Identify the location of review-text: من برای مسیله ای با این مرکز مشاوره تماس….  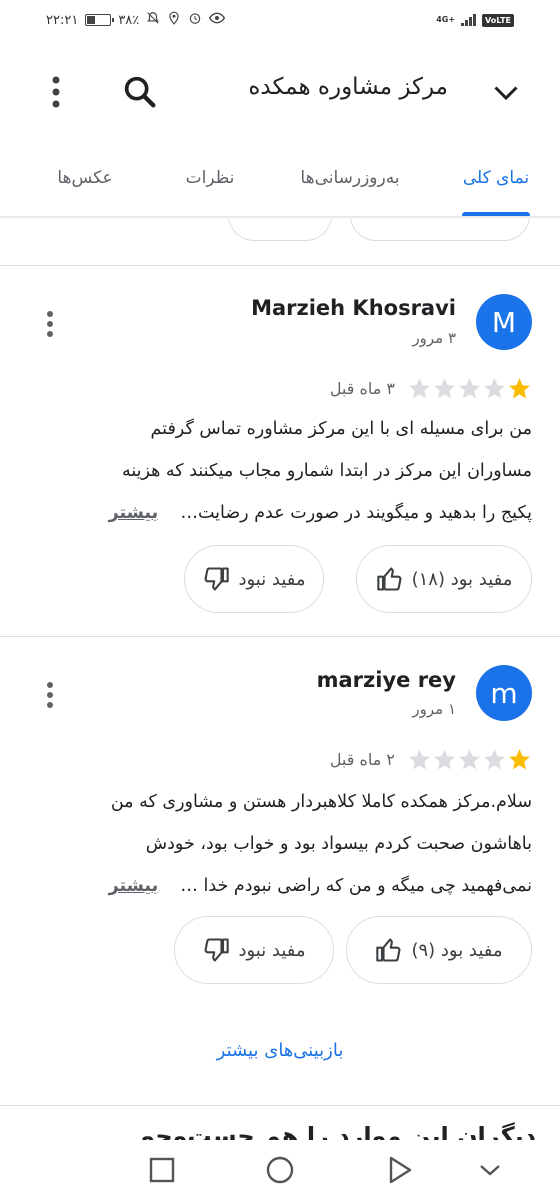
(278, 471).